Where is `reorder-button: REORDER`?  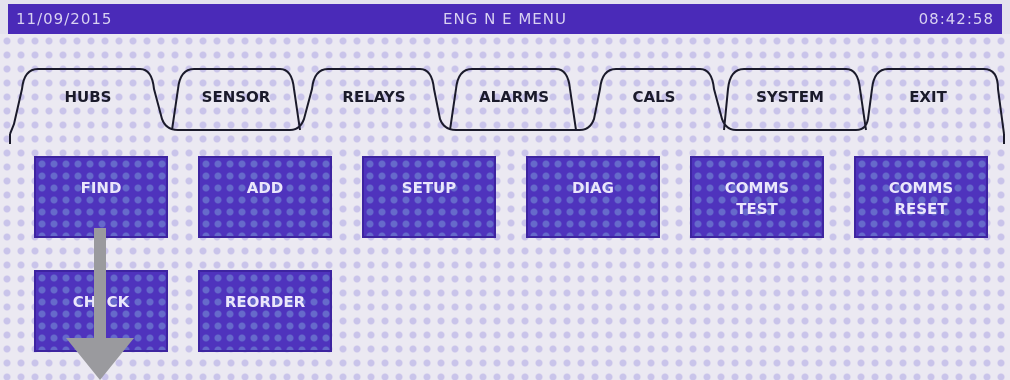 reorder-button: REORDER is located at coordinates (265, 311).